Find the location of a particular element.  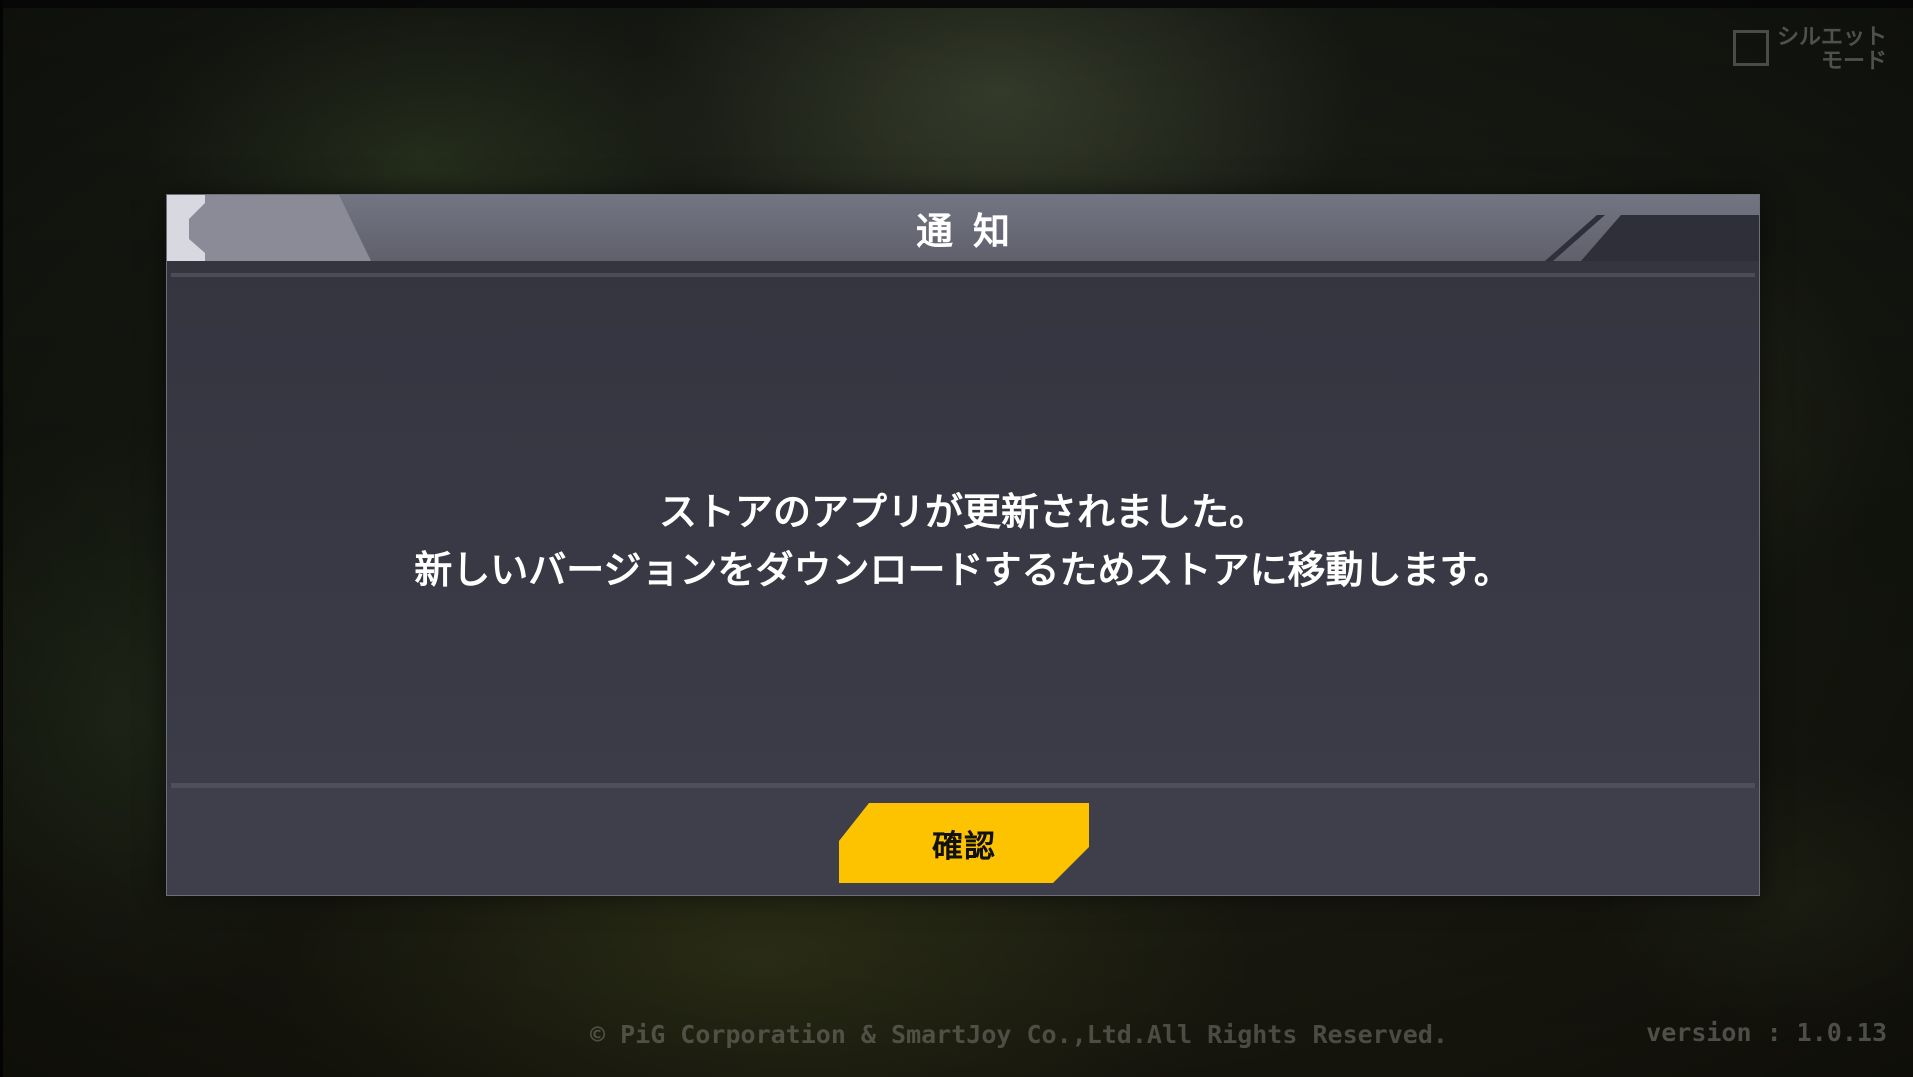

confirm-button: 確認 is located at coordinates (964, 843).